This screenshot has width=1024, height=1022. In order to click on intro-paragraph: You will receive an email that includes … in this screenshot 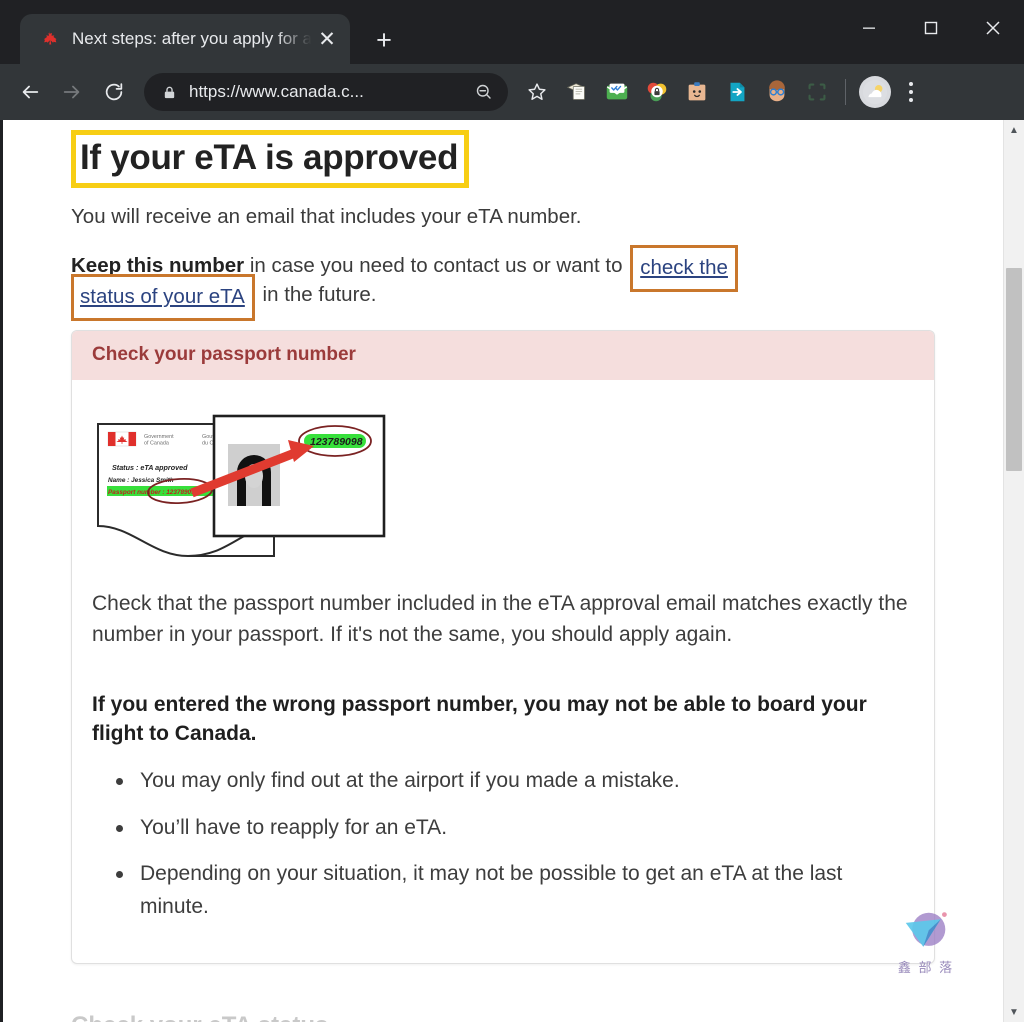, I will do `click(326, 217)`.